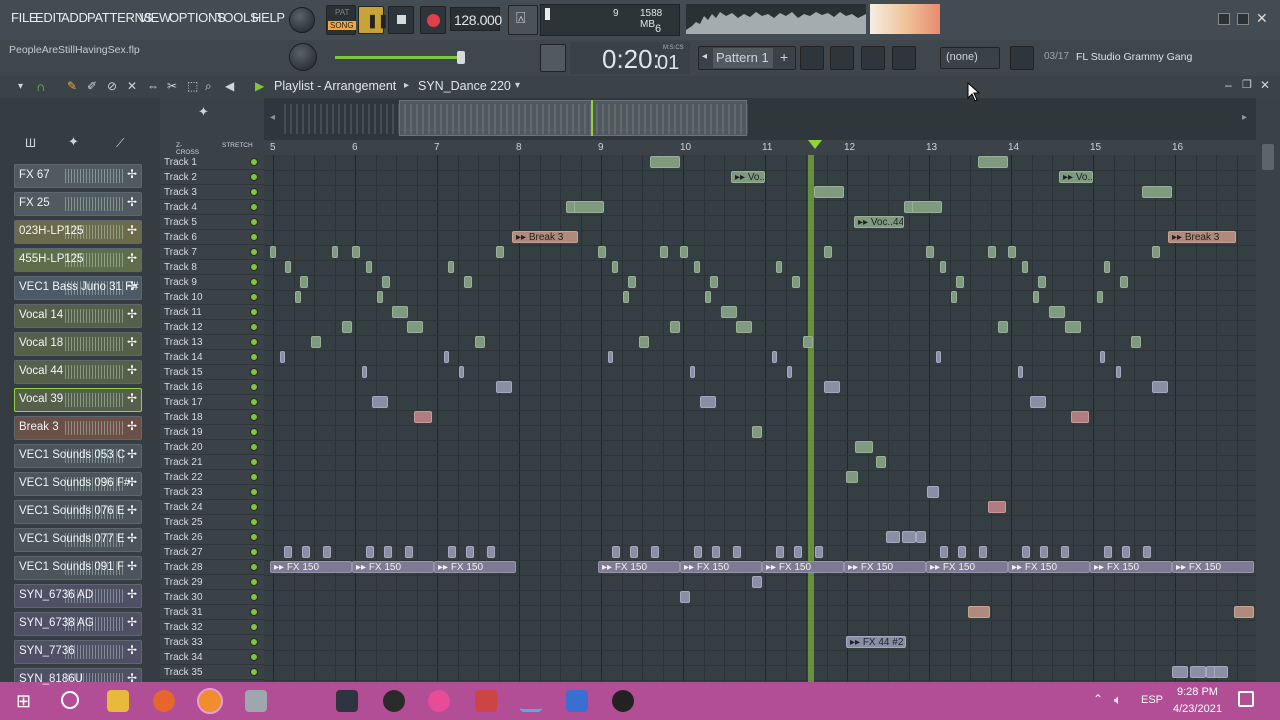 The image size is (1280, 720). I want to click on pattern-selector: ◂ Pattern 1 +, so click(747, 58).